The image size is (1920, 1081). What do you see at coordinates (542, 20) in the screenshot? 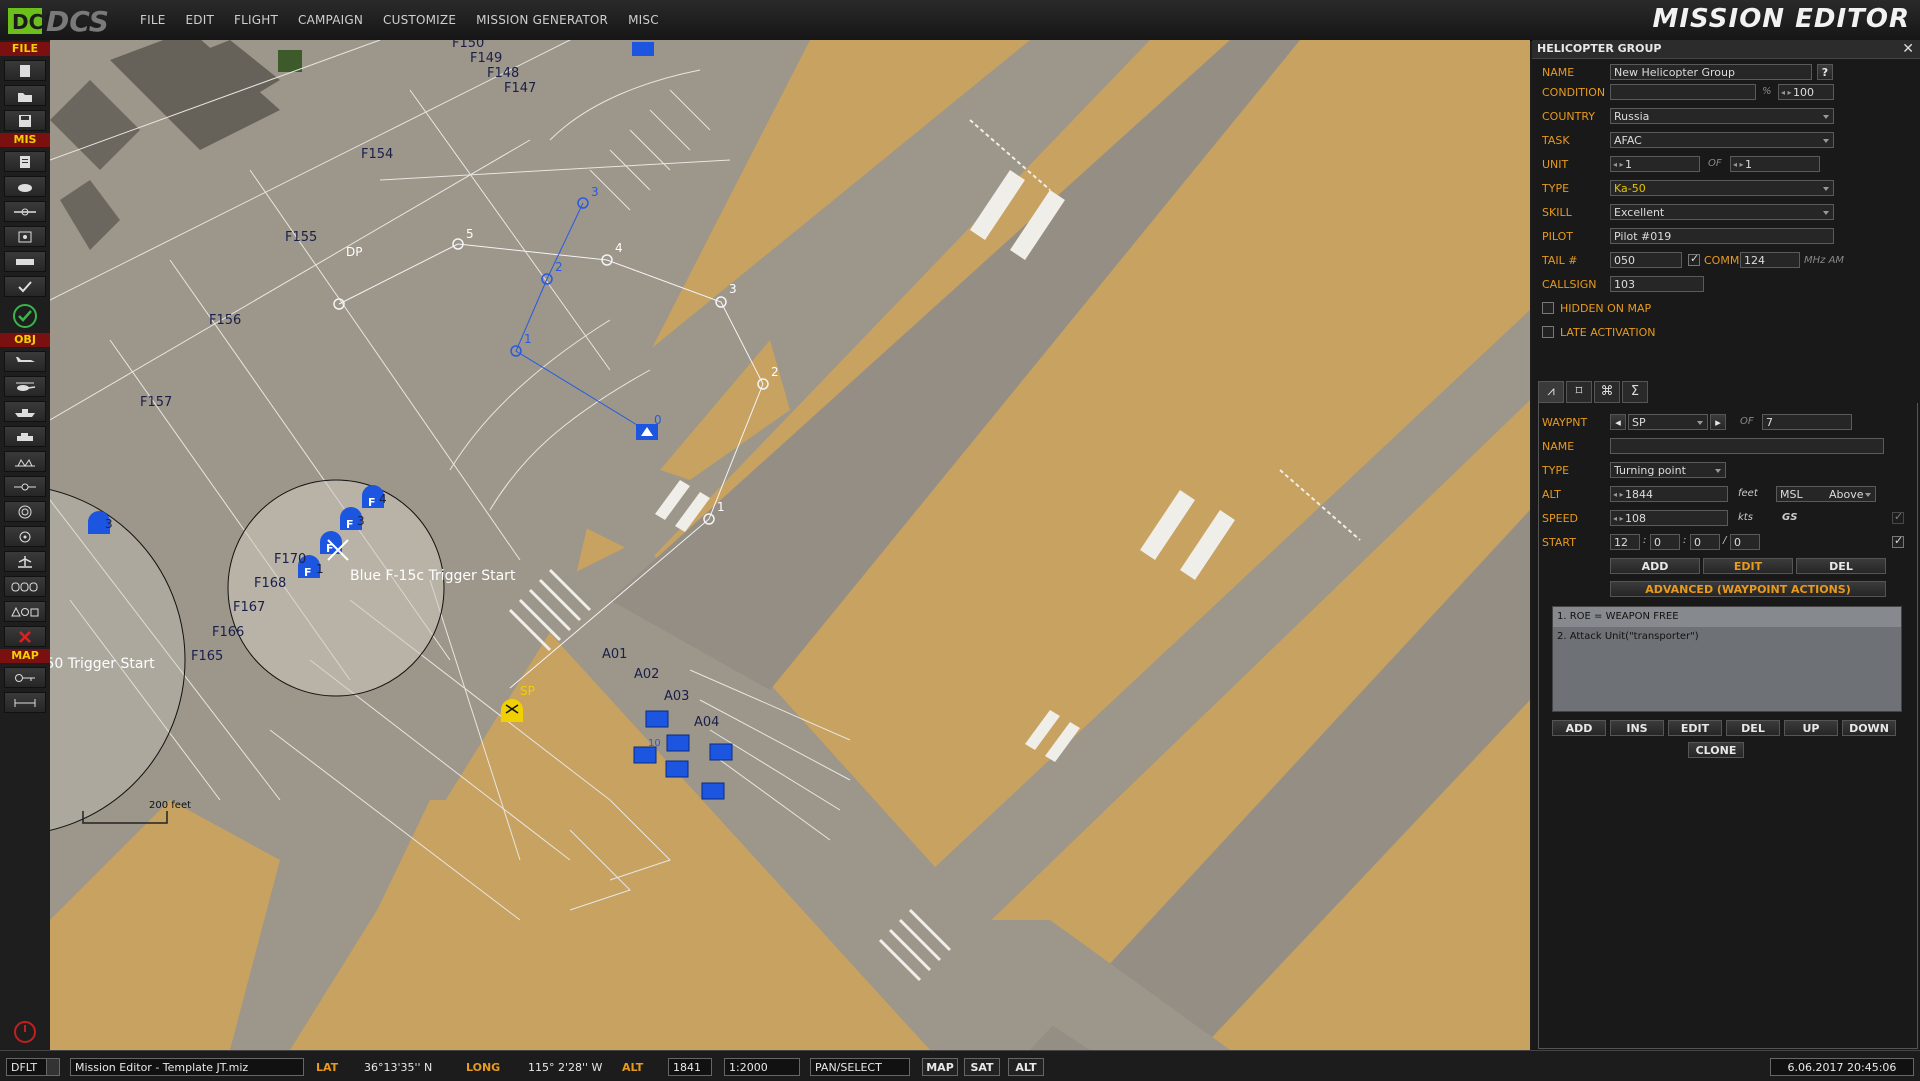
I see `menu-mission-generator: MISSION GENERATOR` at bounding box center [542, 20].